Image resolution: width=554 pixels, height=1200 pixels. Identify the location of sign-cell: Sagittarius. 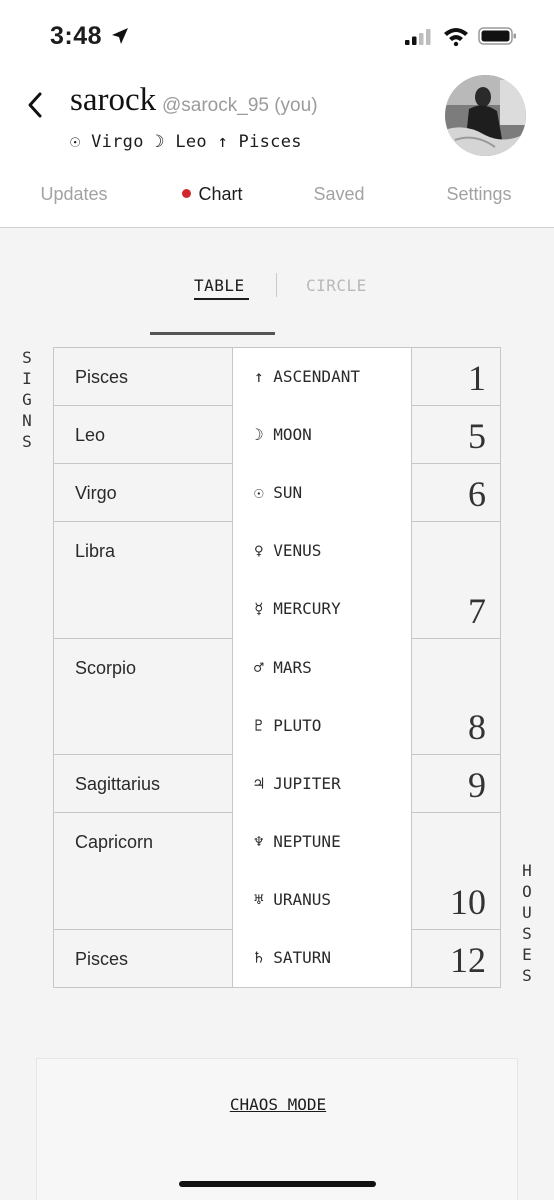
(143, 784).